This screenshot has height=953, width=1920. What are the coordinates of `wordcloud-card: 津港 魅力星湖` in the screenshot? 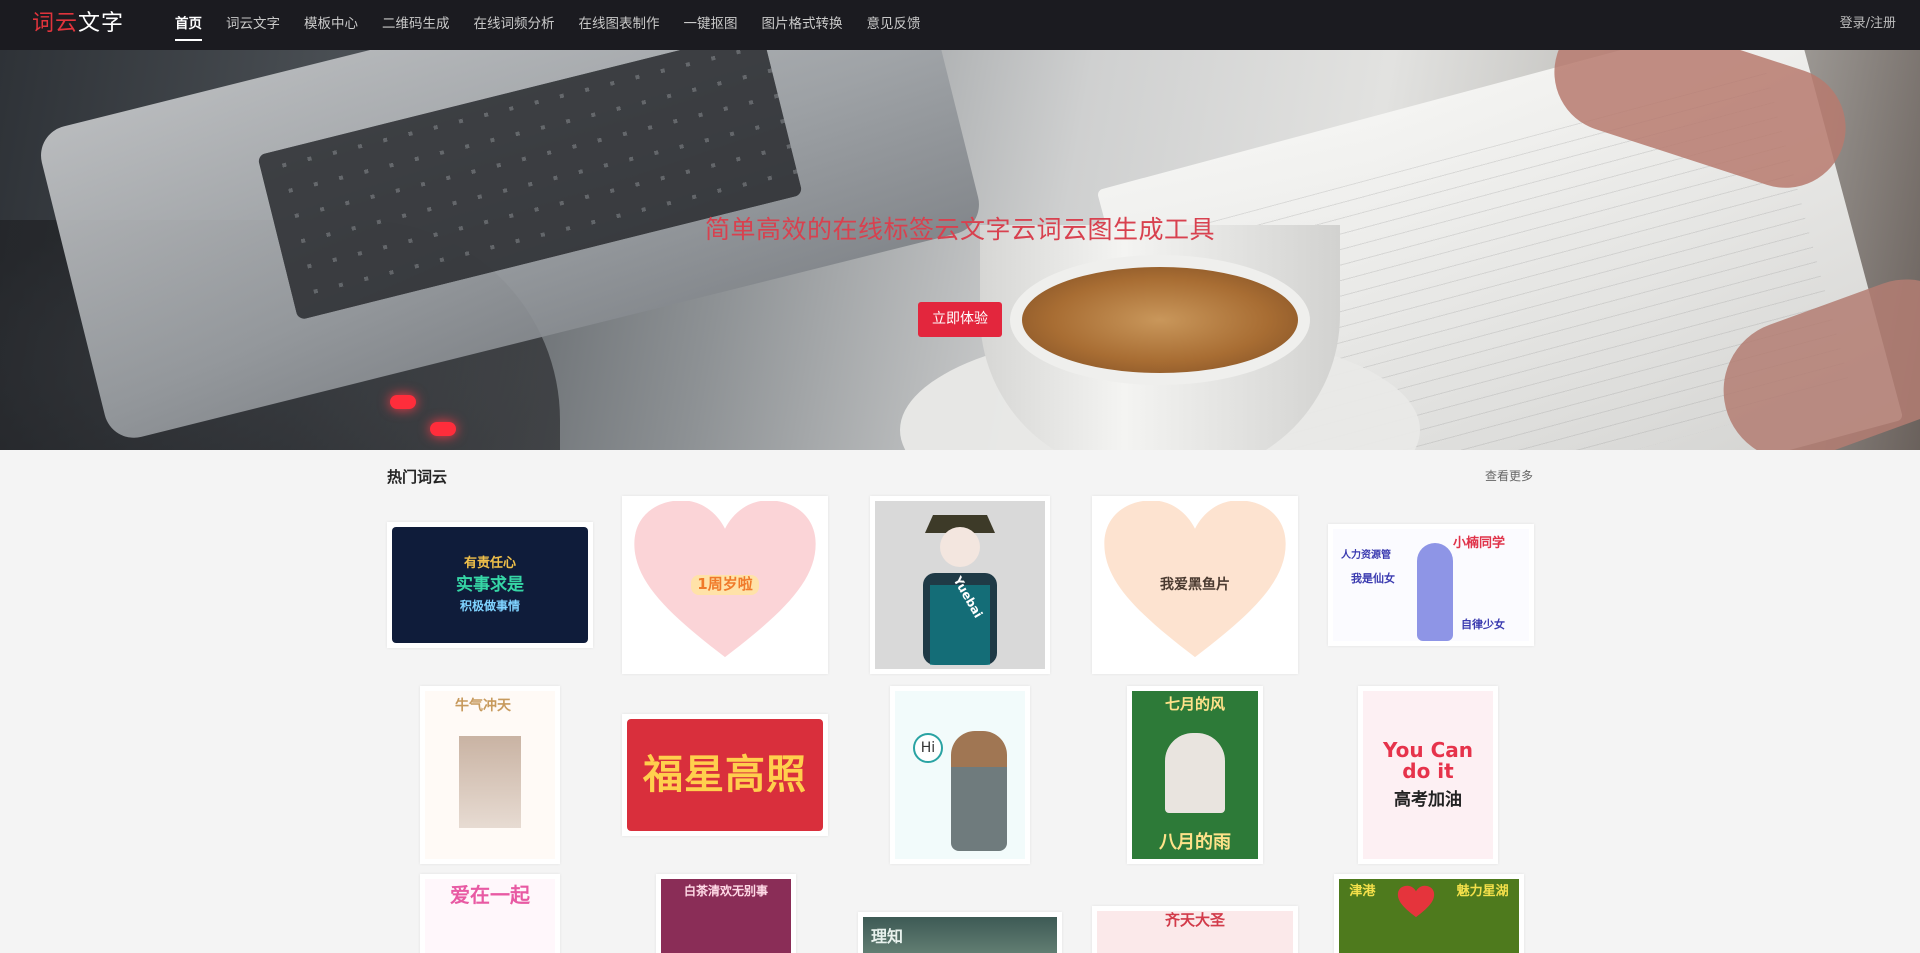 It's located at (1429, 913).